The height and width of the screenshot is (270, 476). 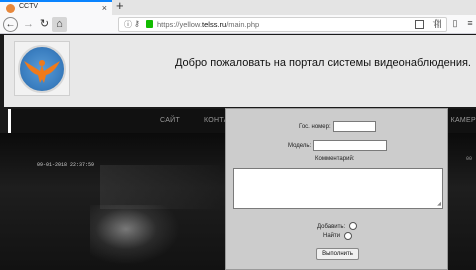 I want to click on lock-icon, so click(x=149, y=24).